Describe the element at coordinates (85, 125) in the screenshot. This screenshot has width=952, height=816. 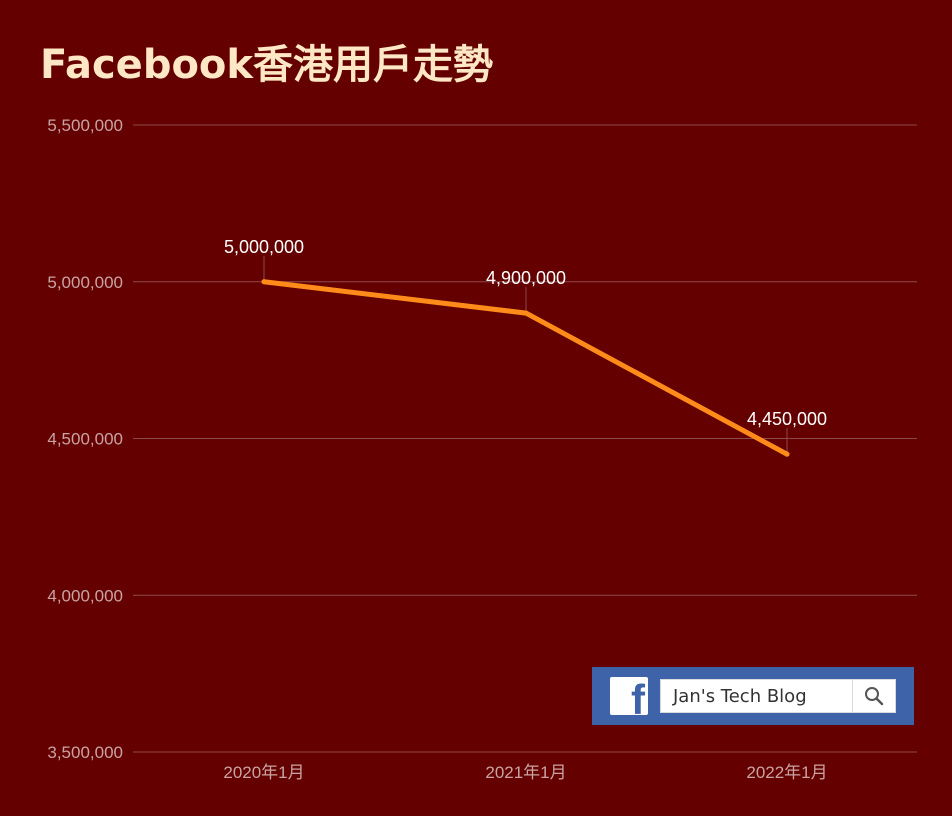
I see `y-tick-label: 5,500,000` at that location.